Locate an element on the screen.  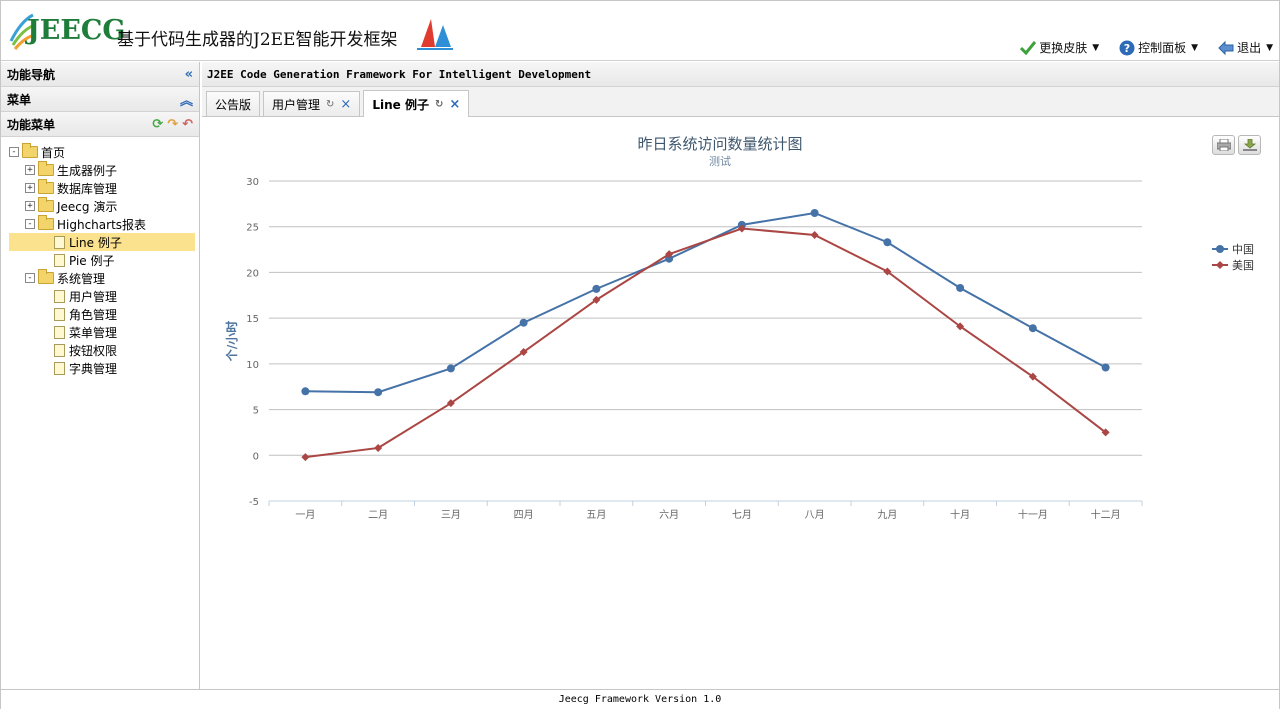
legend-marker is located at coordinates (1220, 265).